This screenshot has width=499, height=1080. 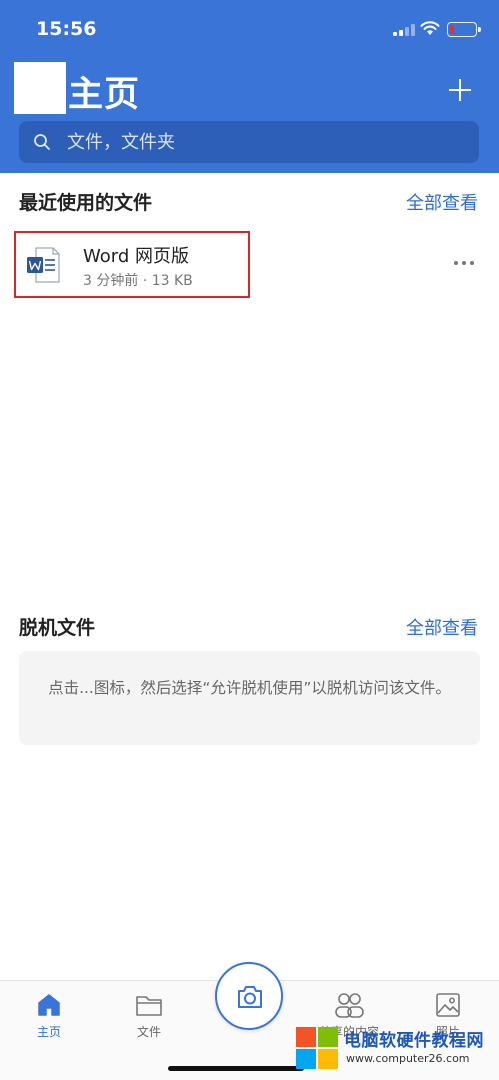 I want to click on recent-file-item: Word 网页版 3 分钟前 · 13 KB, so click(x=132, y=264).